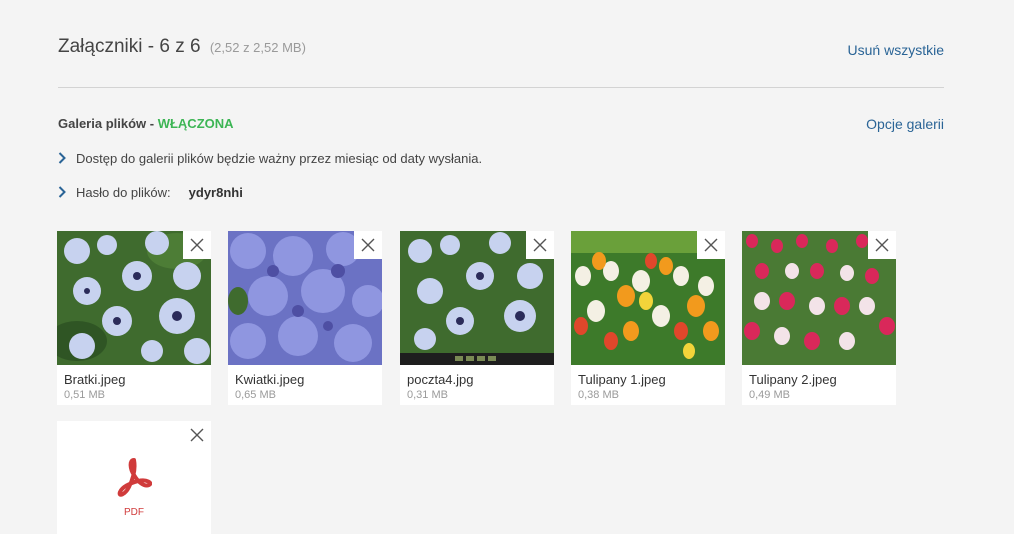 The height and width of the screenshot is (534, 1014). What do you see at coordinates (129, 46) in the screenshot?
I see `attachments-count: Załączniki - 6 z 6` at bounding box center [129, 46].